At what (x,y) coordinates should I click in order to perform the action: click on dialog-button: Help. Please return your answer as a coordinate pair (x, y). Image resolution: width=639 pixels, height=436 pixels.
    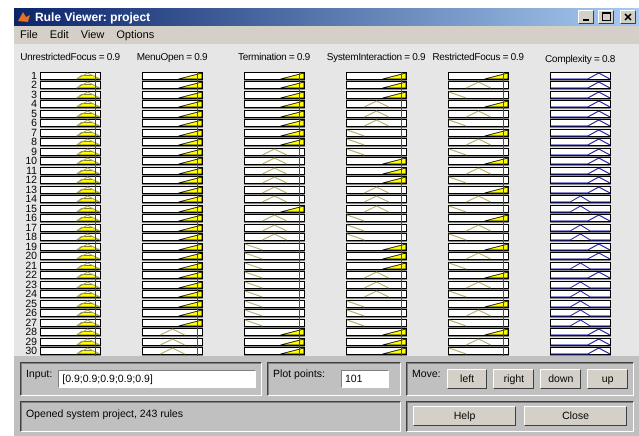
    Looking at the image, I should click on (464, 416).